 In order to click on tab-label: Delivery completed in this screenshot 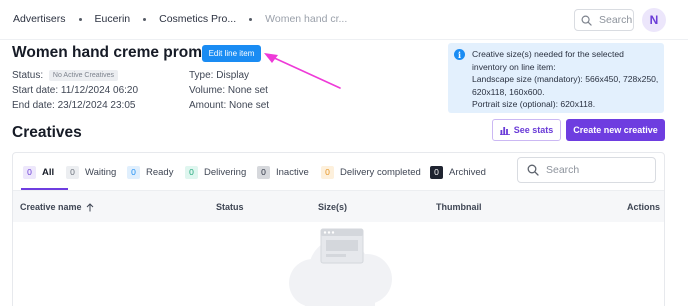, I will do `click(380, 172)`.